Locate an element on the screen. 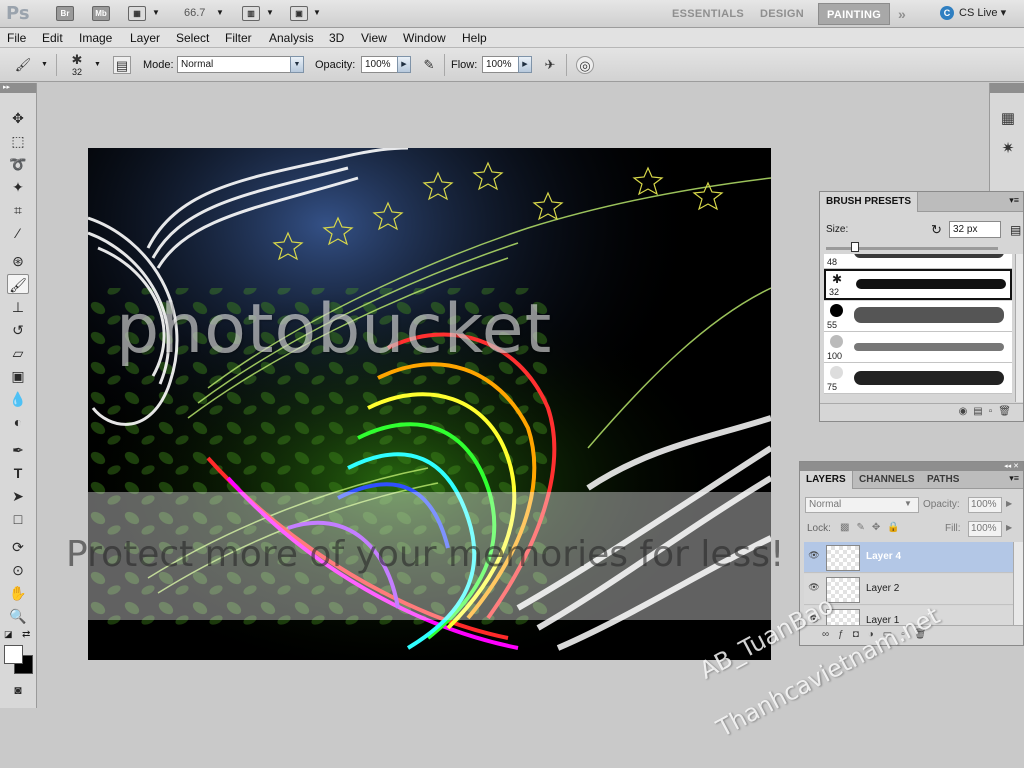 Image resolution: width=1024 pixels, height=768 pixels. menu-filter: Filter is located at coordinates (238, 38).